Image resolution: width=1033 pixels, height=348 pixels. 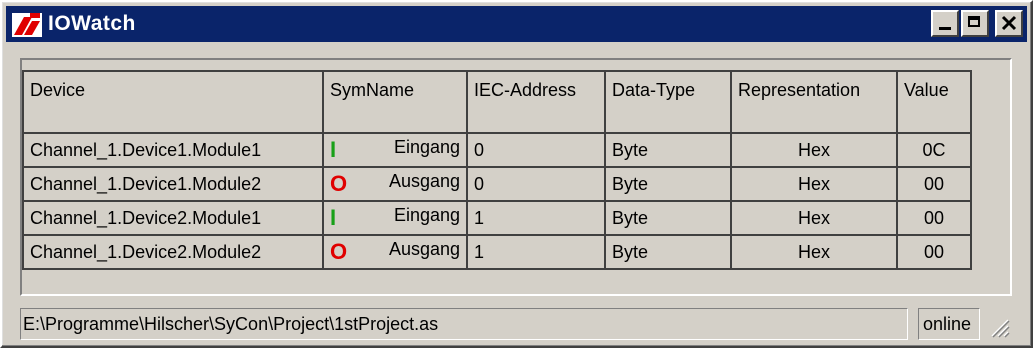 What do you see at coordinates (395, 102) in the screenshot?
I see `column-header-symname: SymName` at bounding box center [395, 102].